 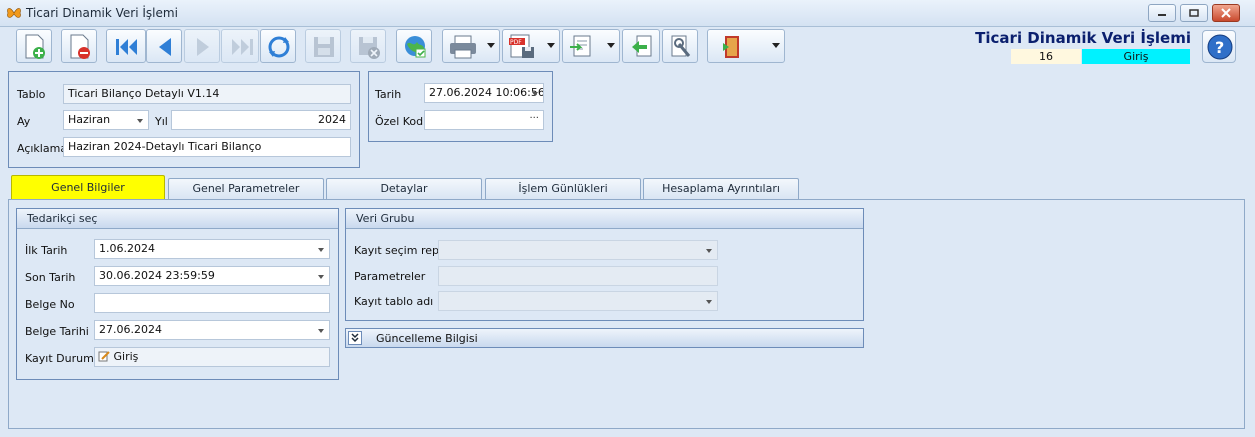 I want to click on son-tarih-select: 30.06.2024 23:59:59, so click(x=212, y=276).